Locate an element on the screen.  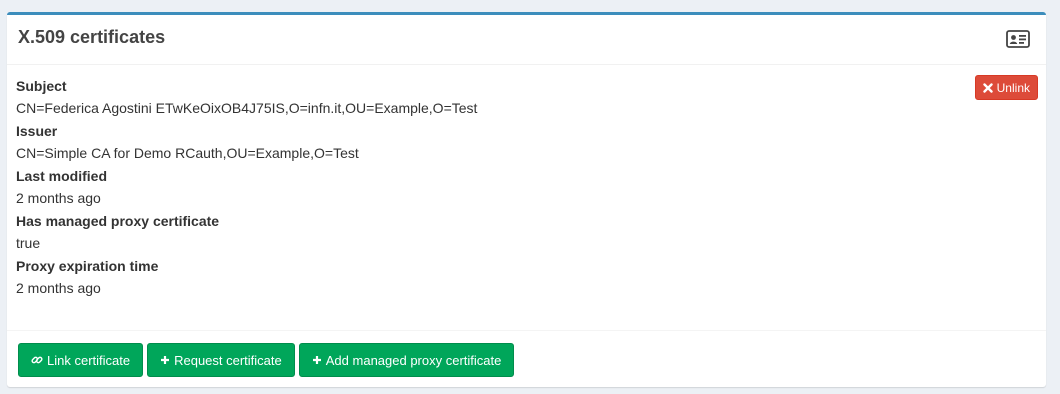
last-modified-label: Last modified is located at coordinates (62, 176).